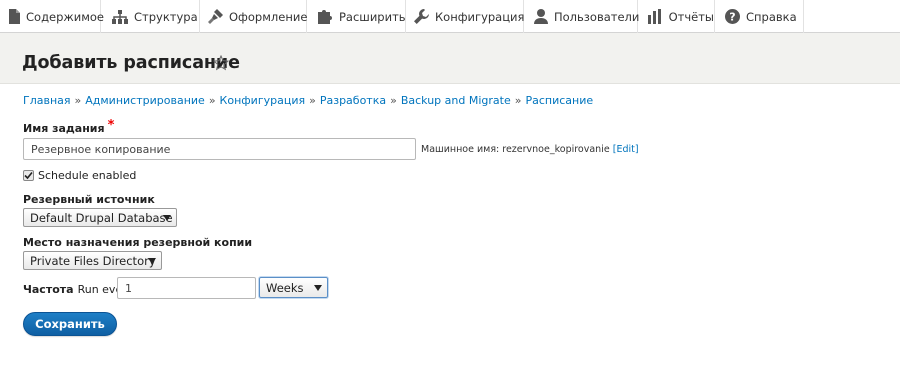 The height and width of the screenshot is (381, 900). What do you see at coordinates (421, 17) in the screenshot?
I see `wrench-icon` at bounding box center [421, 17].